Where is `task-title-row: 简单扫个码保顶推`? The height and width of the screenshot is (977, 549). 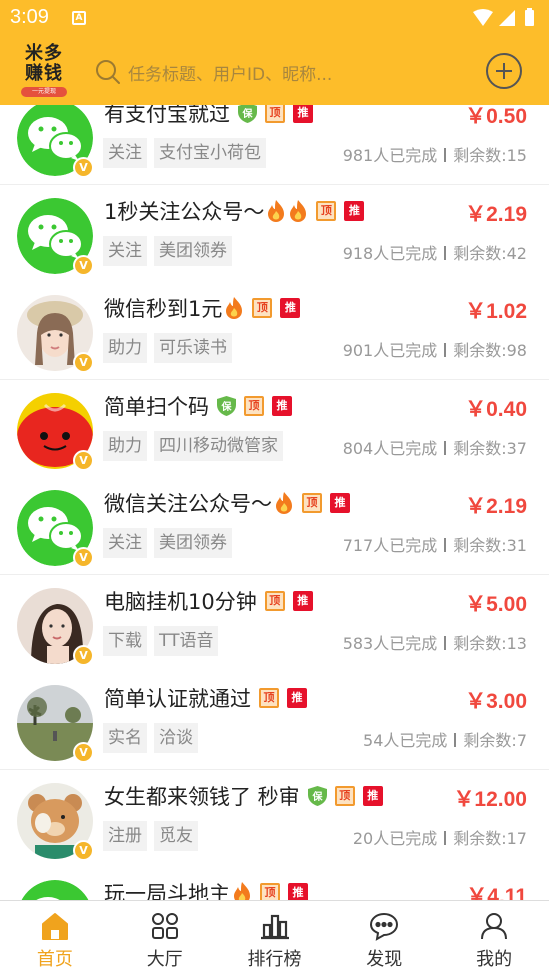 task-title-row: 简单扫个码保顶推 is located at coordinates (198, 406).